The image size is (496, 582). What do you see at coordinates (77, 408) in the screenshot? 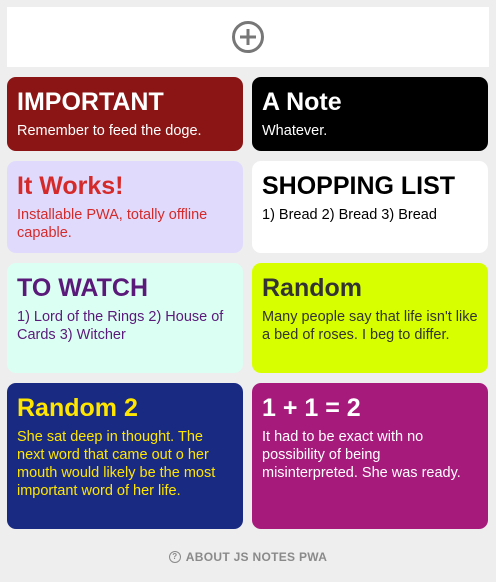
I see `note-title: Random 2` at bounding box center [77, 408].